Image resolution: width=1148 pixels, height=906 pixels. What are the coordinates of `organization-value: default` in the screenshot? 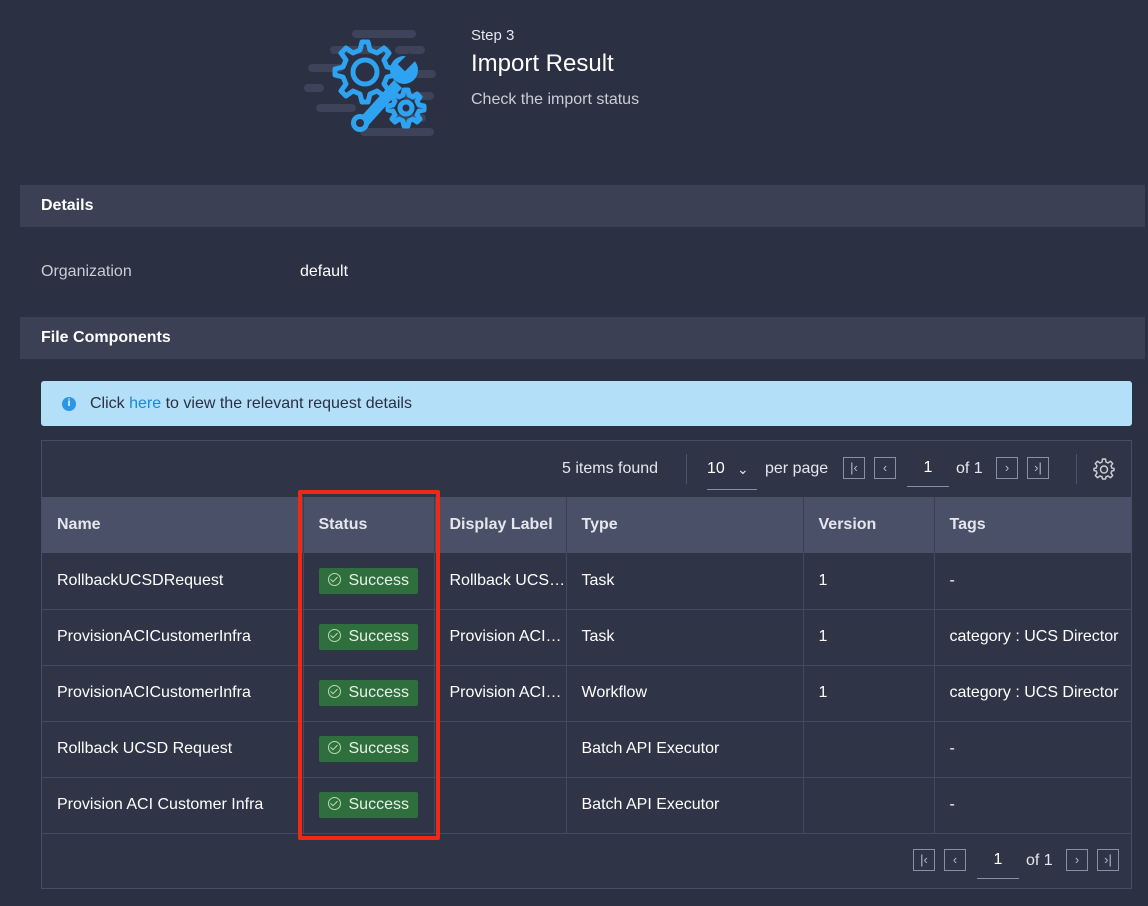 It's located at (324, 271).